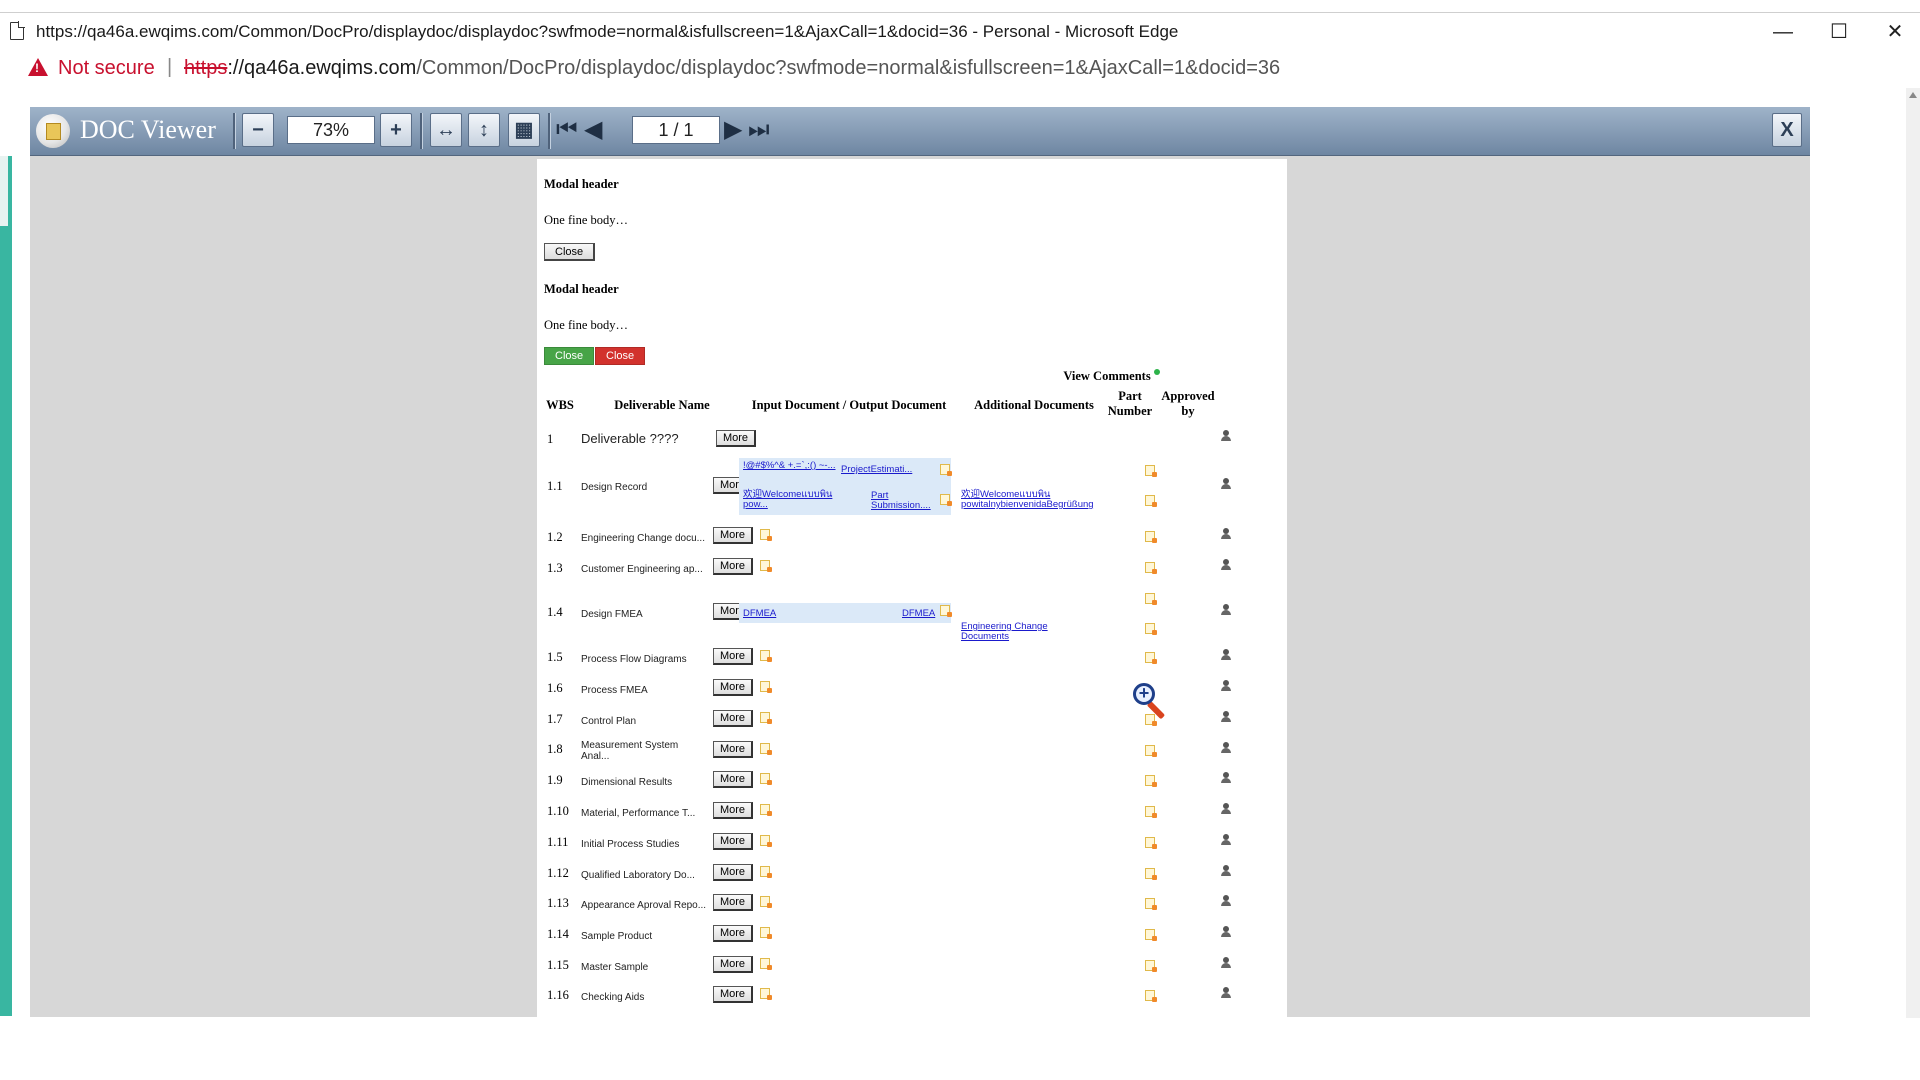 The width and height of the screenshot is (1920, 1080). I want to click on modal-close-button: Close, so click(570, 252).